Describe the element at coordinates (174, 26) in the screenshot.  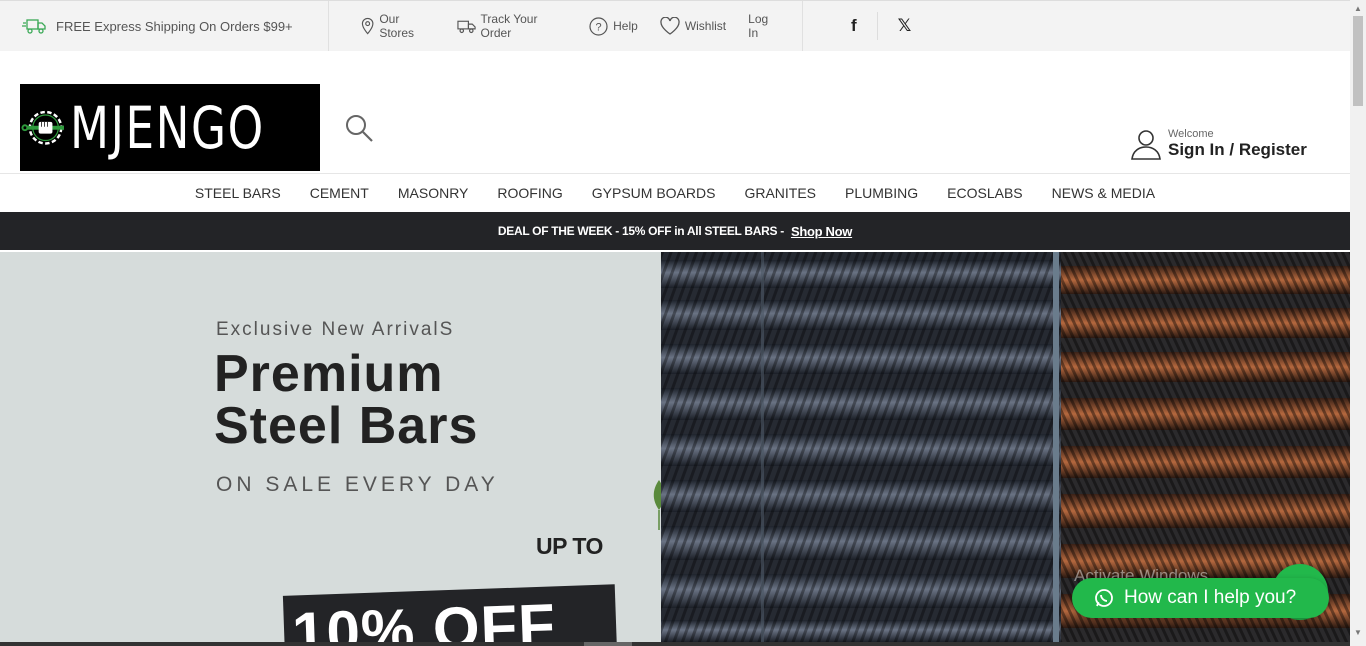
I see `shipping-text: FREE Express Shipping On Orders $99+` at that location.